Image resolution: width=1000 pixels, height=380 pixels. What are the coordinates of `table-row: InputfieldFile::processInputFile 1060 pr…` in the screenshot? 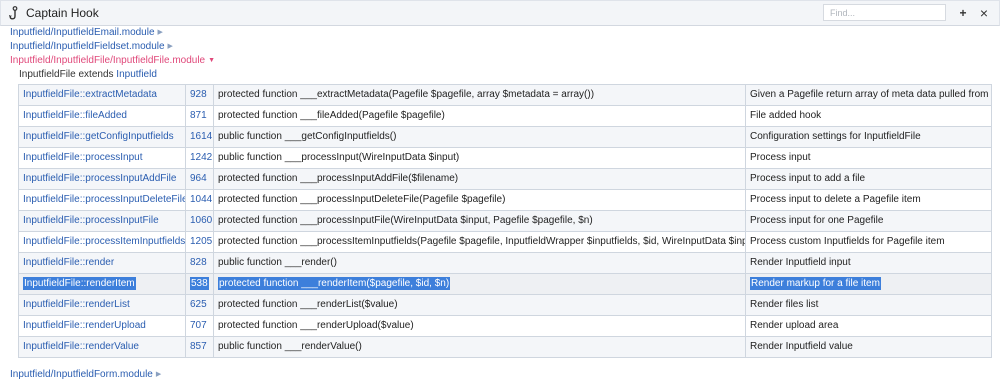 It's located at (505, 221).